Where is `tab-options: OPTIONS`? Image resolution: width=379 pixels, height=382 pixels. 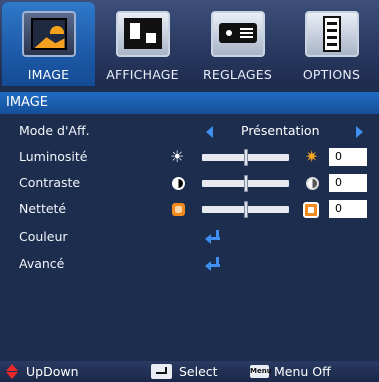
tab-options: OPTIONS is located at coordinates (331, 44).